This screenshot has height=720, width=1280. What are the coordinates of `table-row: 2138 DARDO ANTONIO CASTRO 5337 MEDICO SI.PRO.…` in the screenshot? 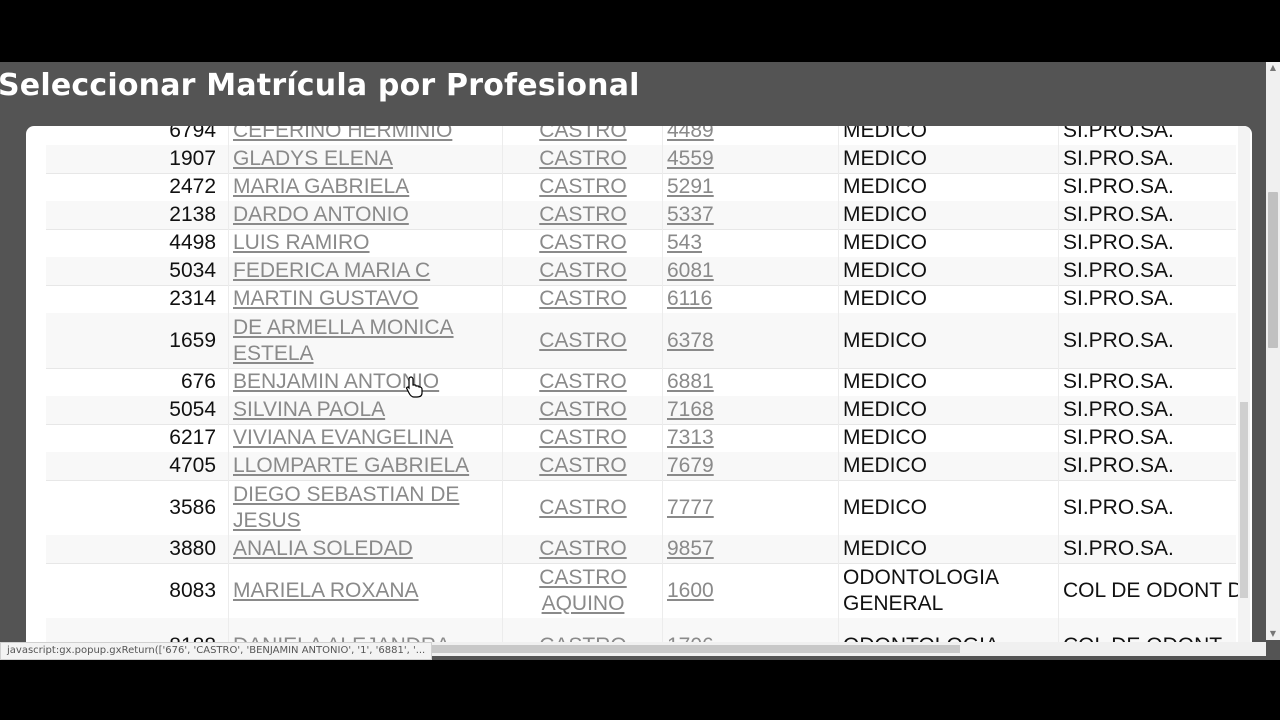 It's located at (641, 215).